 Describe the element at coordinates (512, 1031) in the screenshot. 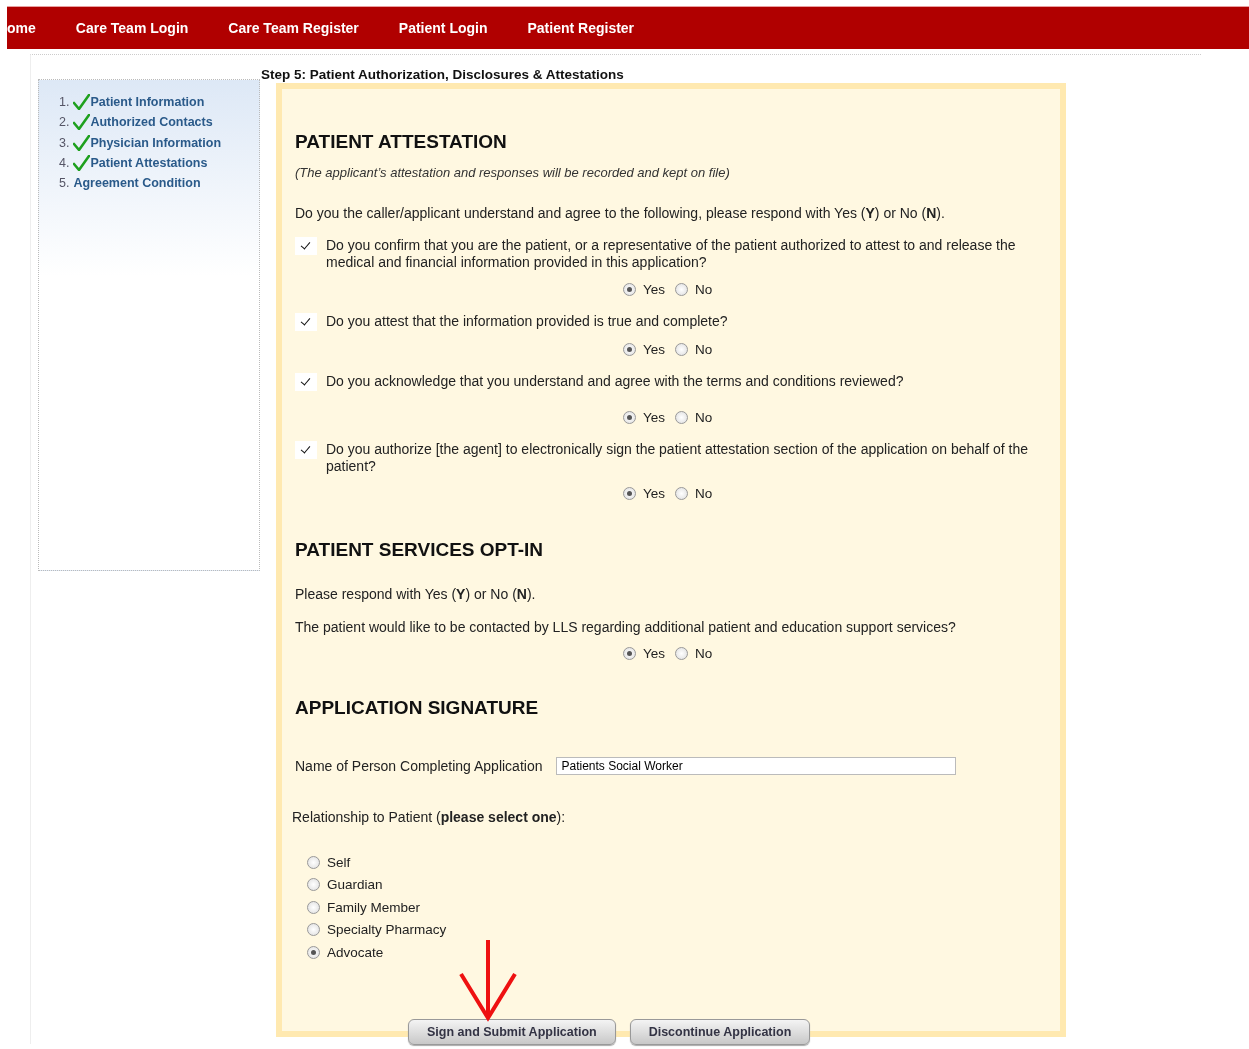

I see `action-button: Sign and Submit Application` at that location.